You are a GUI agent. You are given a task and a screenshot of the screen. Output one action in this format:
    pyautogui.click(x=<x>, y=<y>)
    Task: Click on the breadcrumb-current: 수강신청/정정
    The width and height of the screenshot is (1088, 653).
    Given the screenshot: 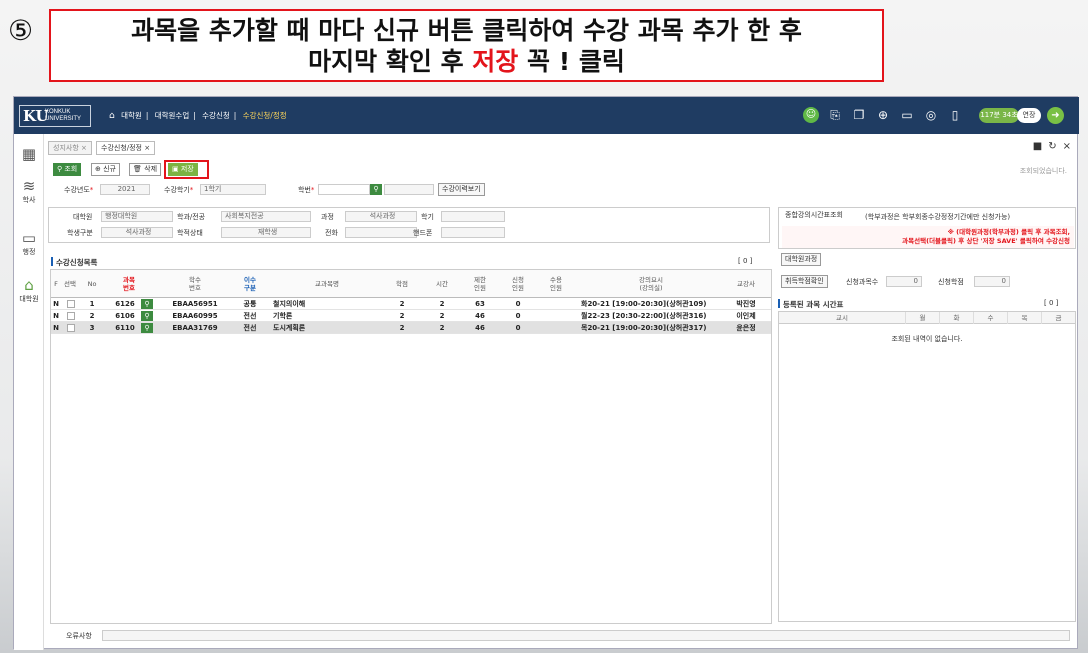 What is the action you would take?
    pyautogui.click(x=265, y=115)
    